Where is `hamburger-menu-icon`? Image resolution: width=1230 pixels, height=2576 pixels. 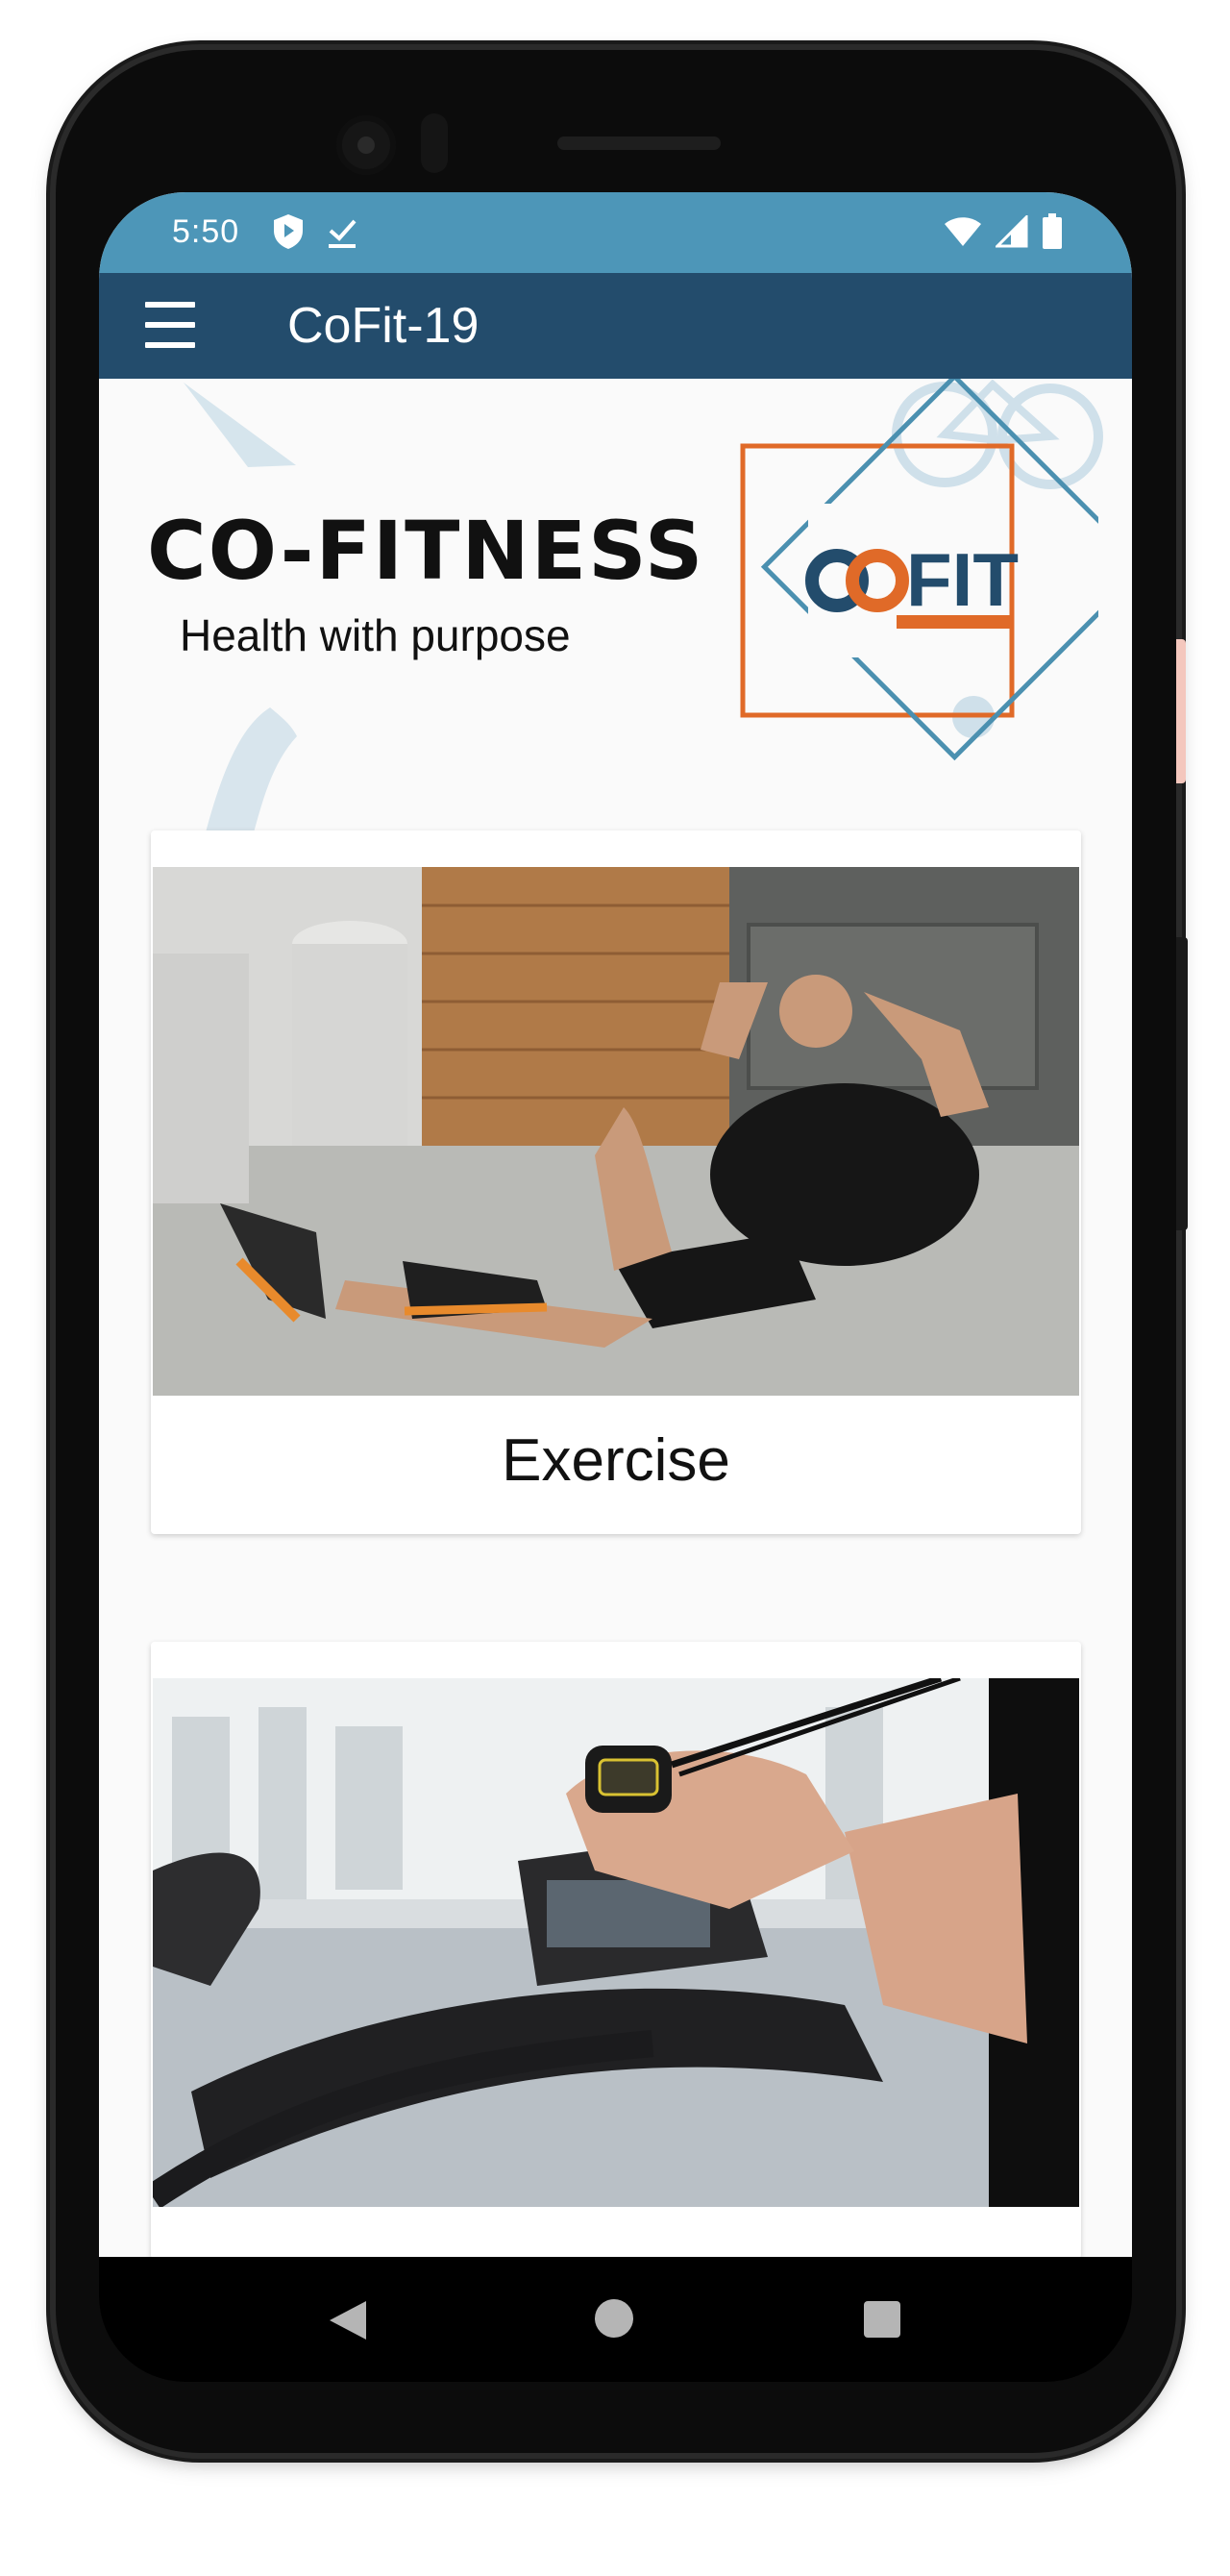 hamburger-menu-icon is located at coordinates (170, 325).